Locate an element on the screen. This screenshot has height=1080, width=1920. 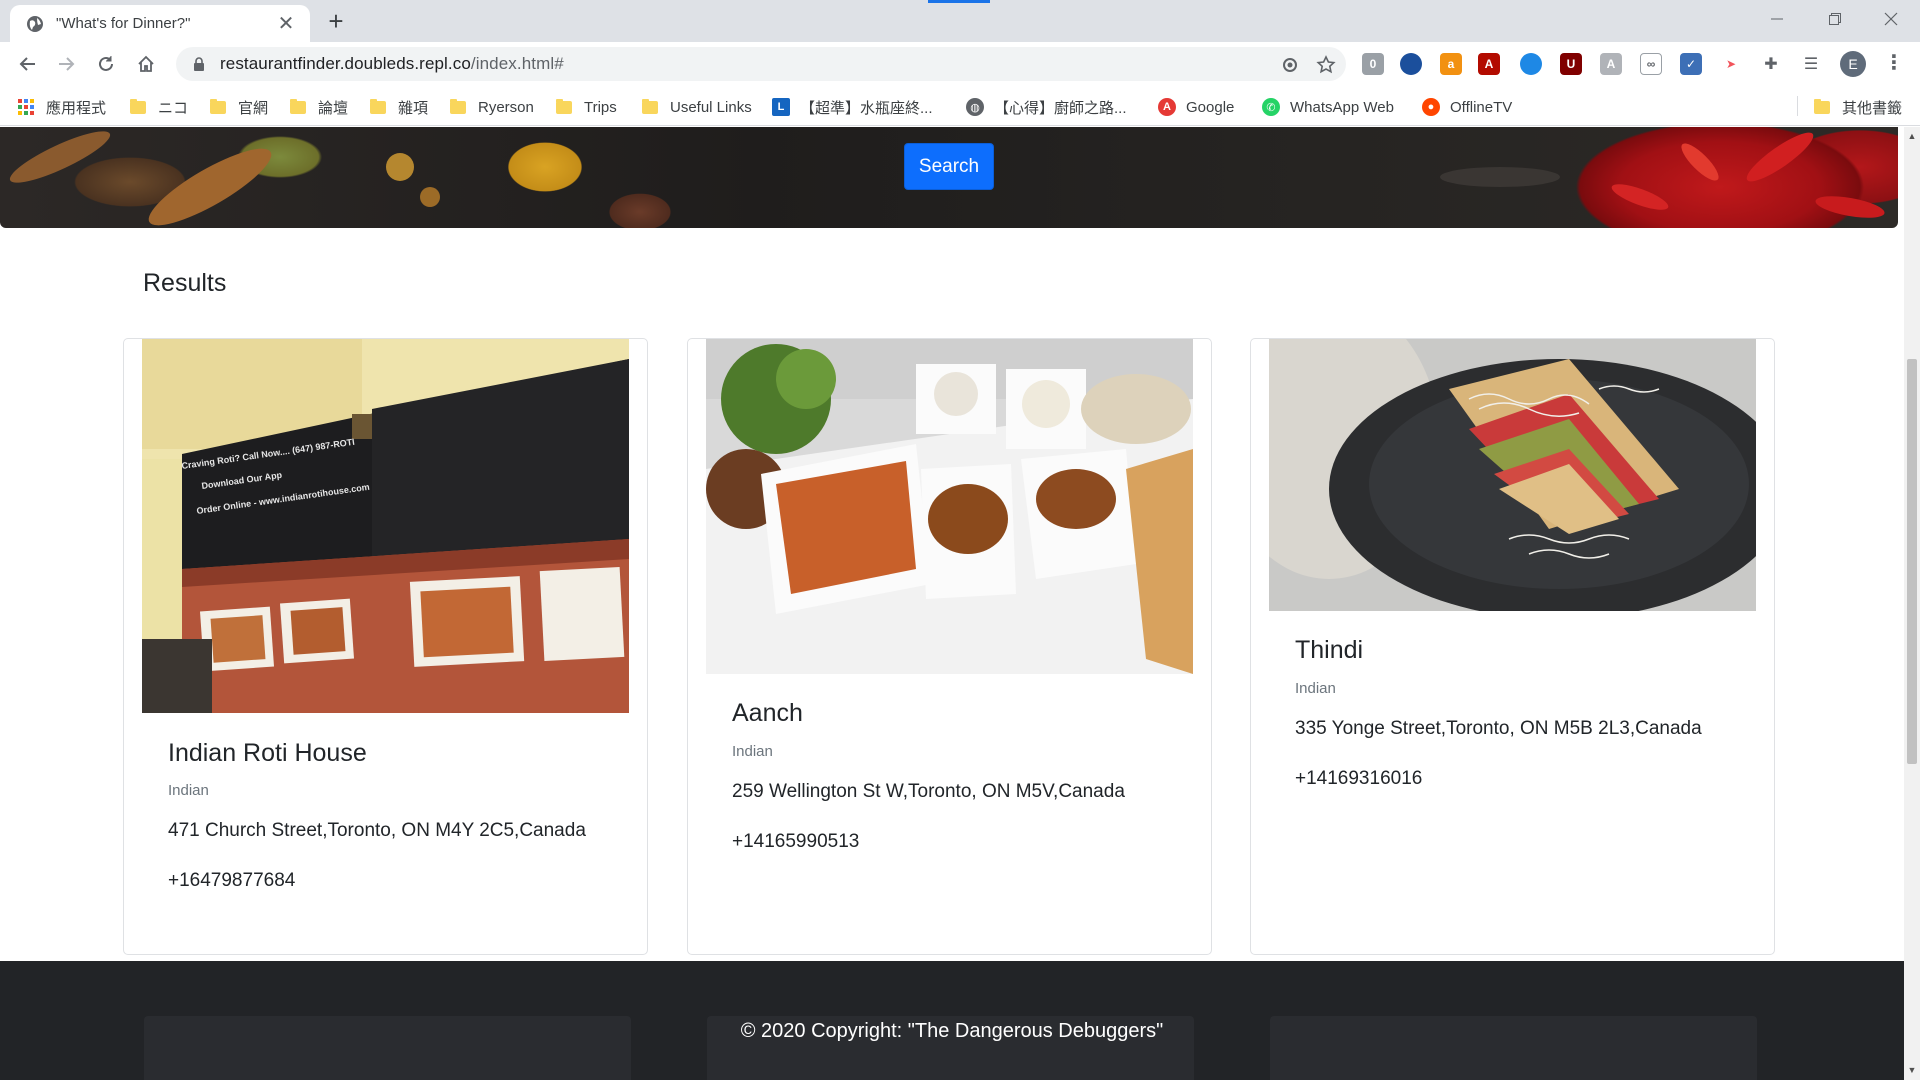
minimize-icon is located at coordinates (1777, 19).